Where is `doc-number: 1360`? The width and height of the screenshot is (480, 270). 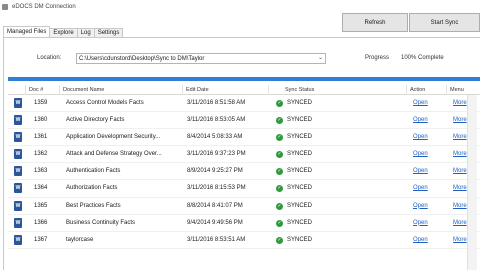 doc-number: 1360 is located at coordinates (41, 120).